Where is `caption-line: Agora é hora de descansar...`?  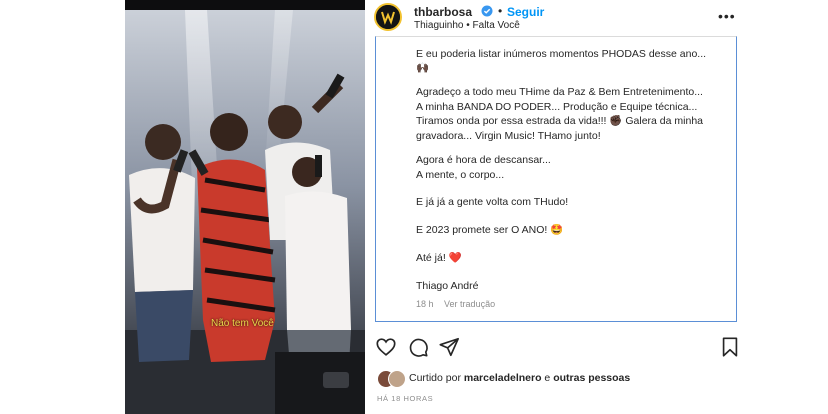
caption-line: Agora é hora de descansar... is located at coordinates (483, 160).